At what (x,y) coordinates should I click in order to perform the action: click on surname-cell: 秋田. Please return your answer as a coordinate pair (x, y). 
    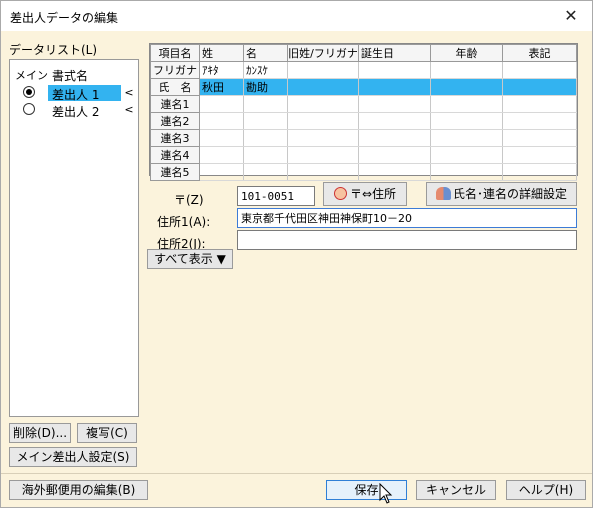
    Looking at the image, I should click on (221, 87).